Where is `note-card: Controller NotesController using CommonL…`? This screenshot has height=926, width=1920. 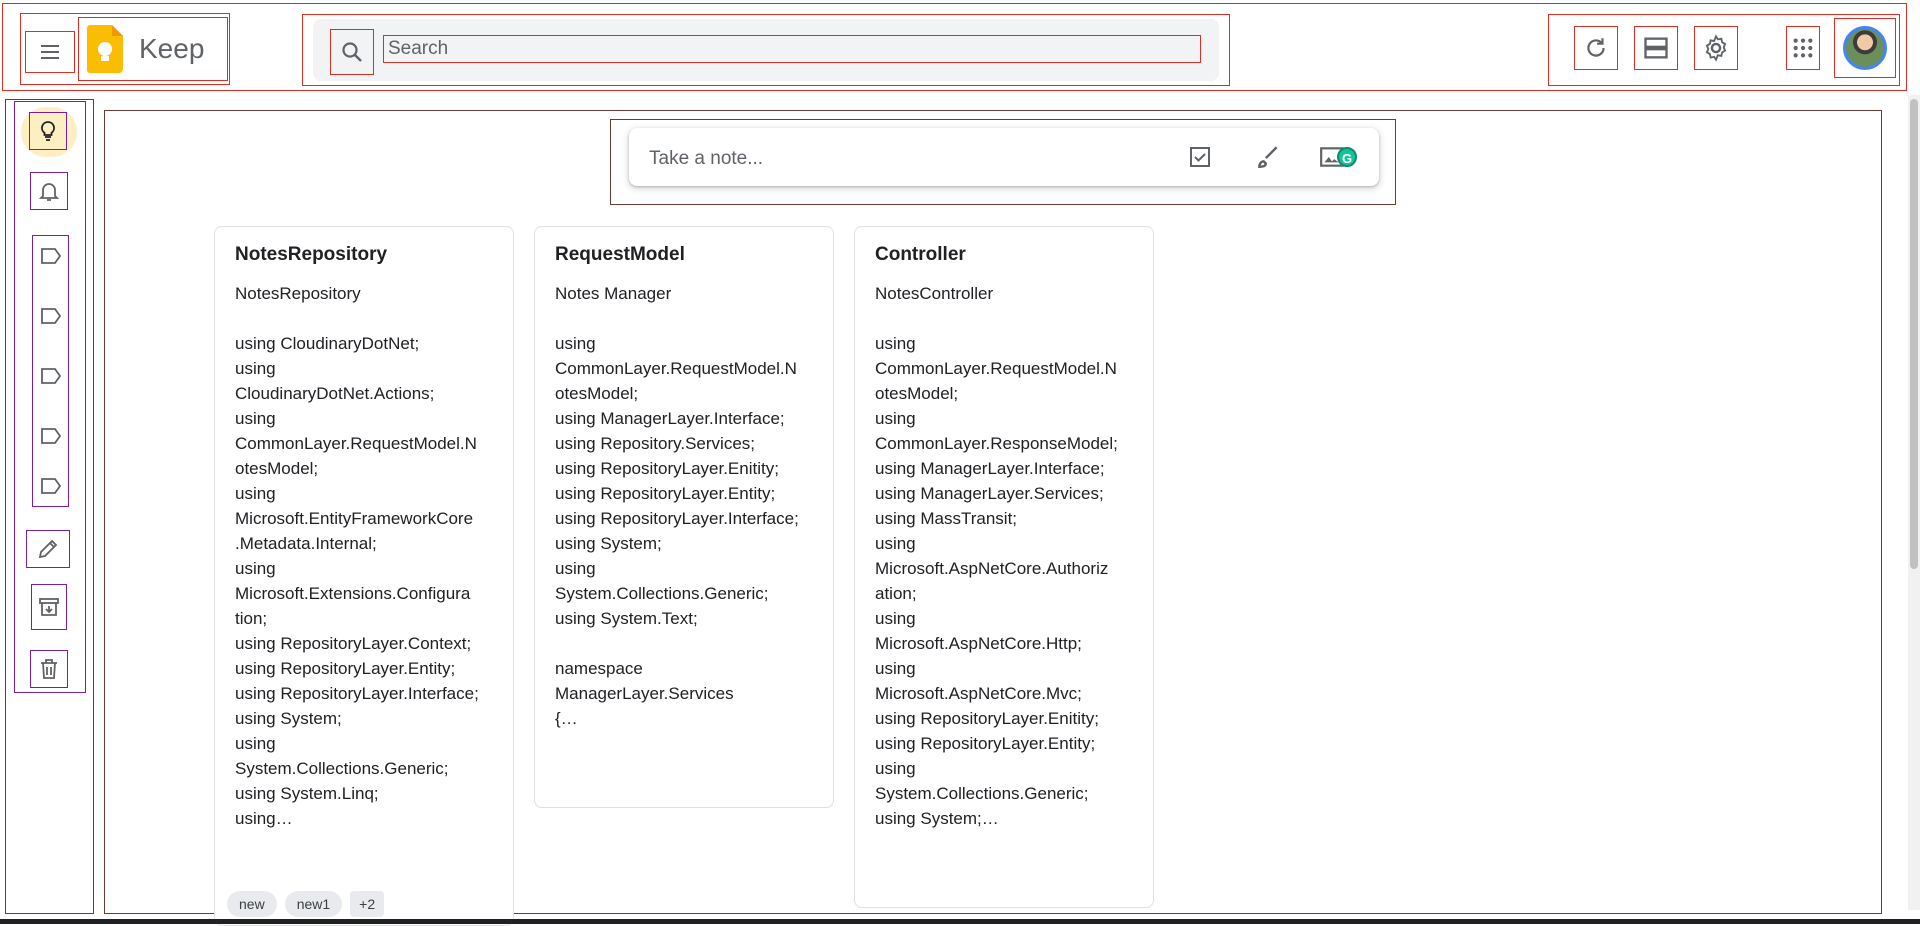
note-card: Controller NotesController using CommonL… is located at coordinates (1004, 567).